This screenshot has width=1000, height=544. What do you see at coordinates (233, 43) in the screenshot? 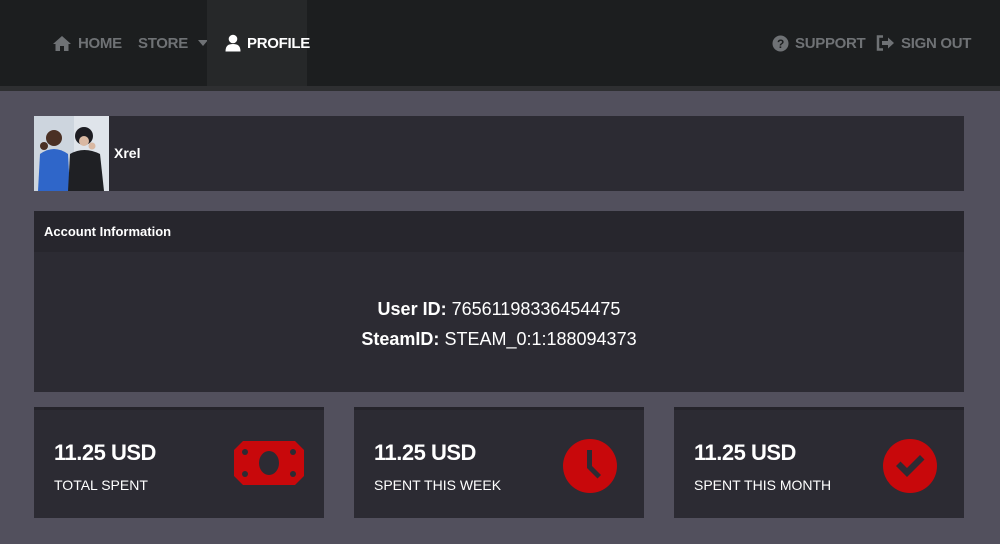
I see `user-icon` at bounding box center [233, 43].